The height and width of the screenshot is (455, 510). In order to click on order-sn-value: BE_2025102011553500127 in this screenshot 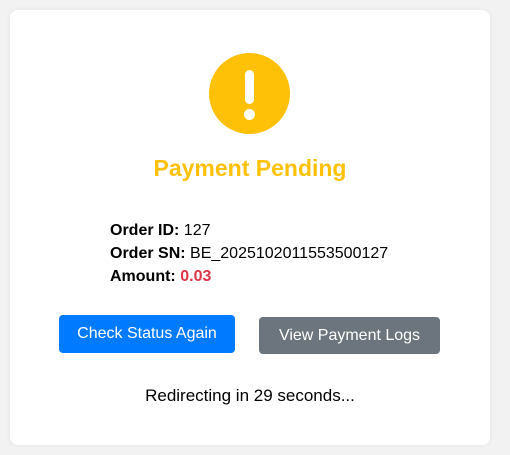, I will do `click(289, 253)`.